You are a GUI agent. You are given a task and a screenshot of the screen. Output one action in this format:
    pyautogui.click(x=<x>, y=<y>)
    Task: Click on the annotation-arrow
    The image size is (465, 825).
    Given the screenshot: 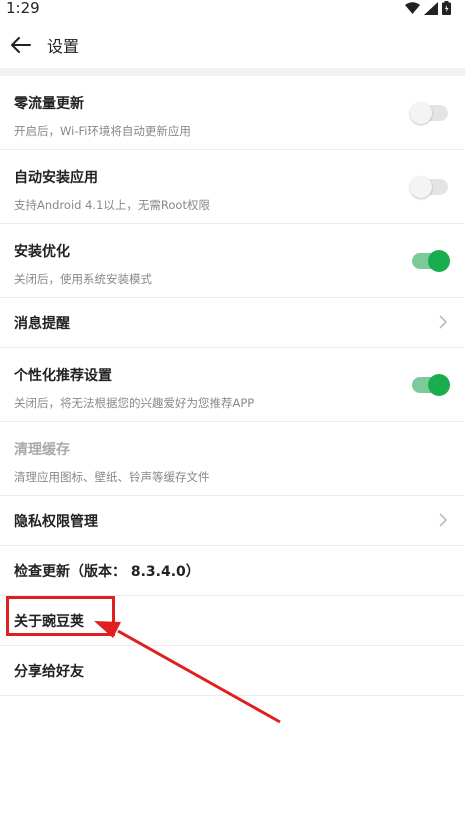 What is the action you would take?
    pyautogui.click(x=187, y=672)
    